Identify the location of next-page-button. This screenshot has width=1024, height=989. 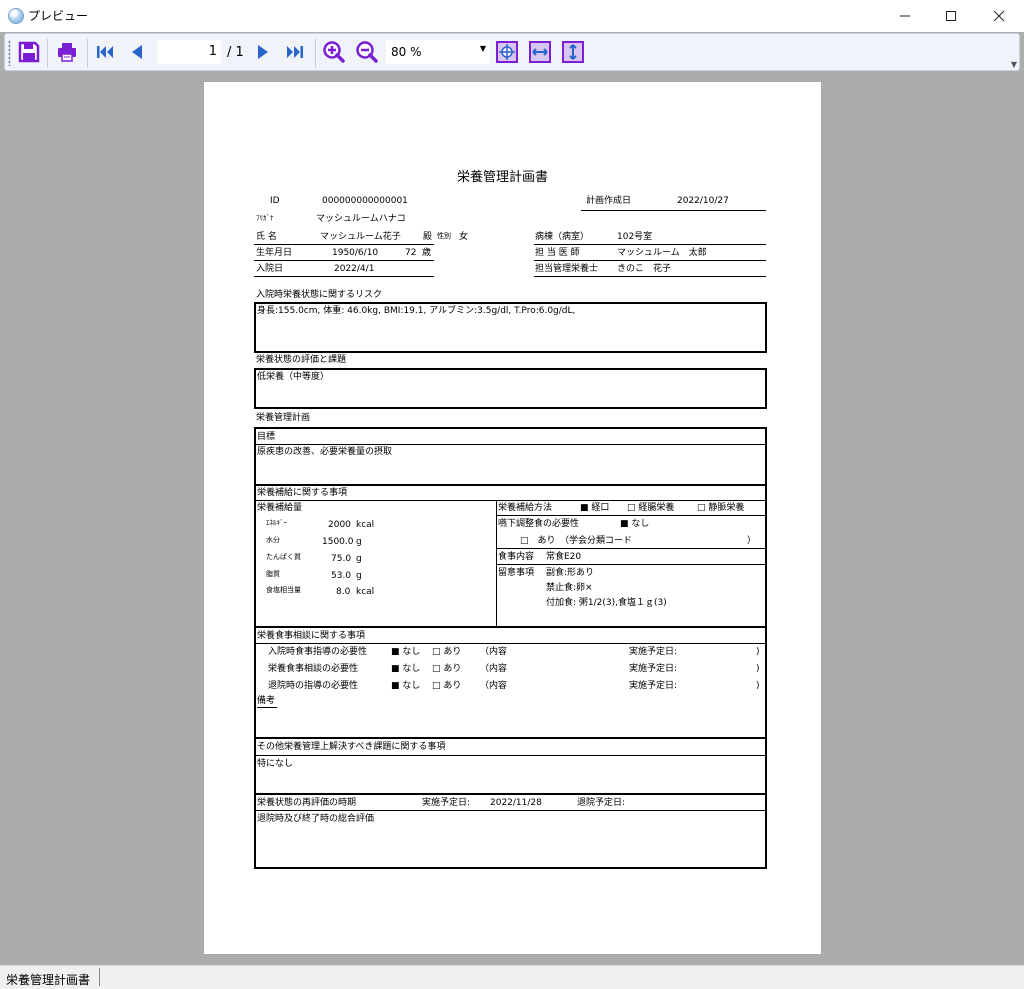
(263, 52).